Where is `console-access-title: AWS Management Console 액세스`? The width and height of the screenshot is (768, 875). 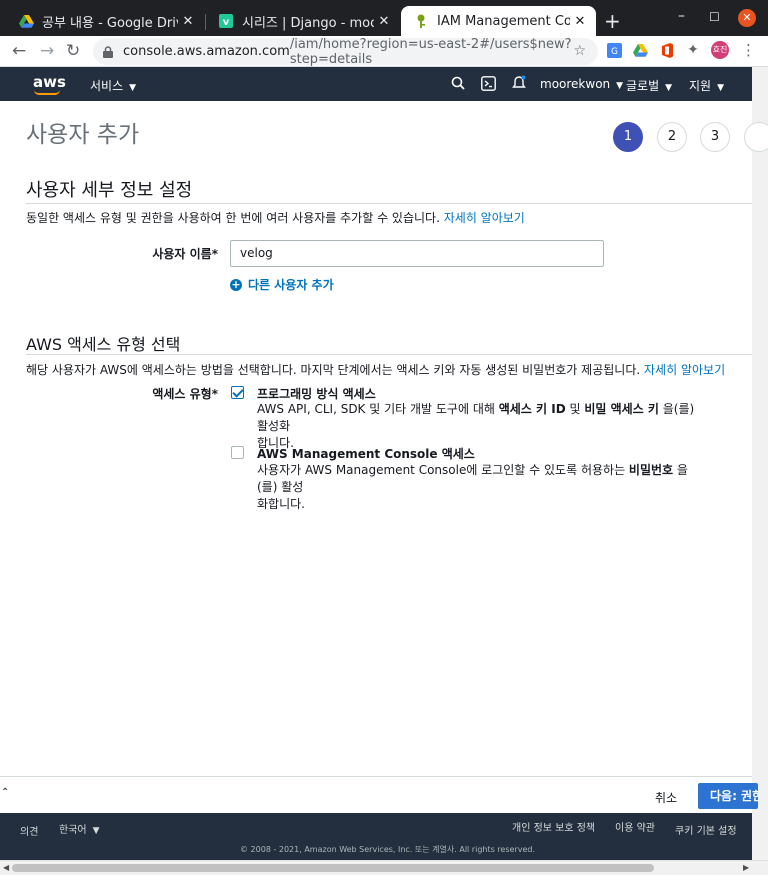 console-access-title: AWS Management Console 액세스 is located at coordinates (366, 454).